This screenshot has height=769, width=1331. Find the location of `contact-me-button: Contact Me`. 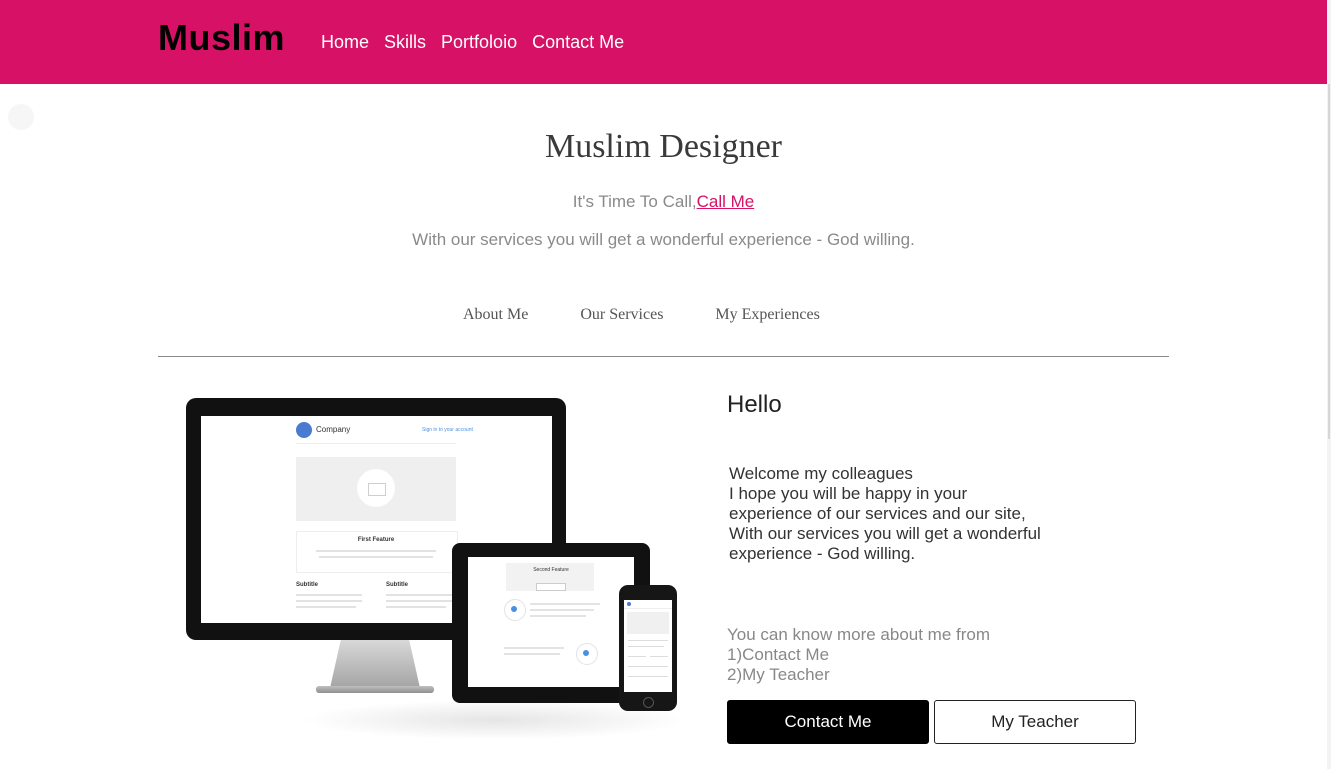

contact-me-button: Contact Me is located at coordinates (828, 722).